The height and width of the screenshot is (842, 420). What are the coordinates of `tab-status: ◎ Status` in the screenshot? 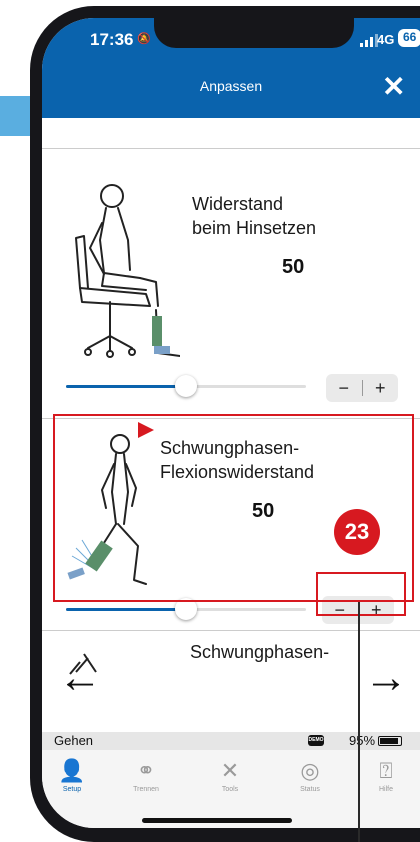 It's located at (310, 775).